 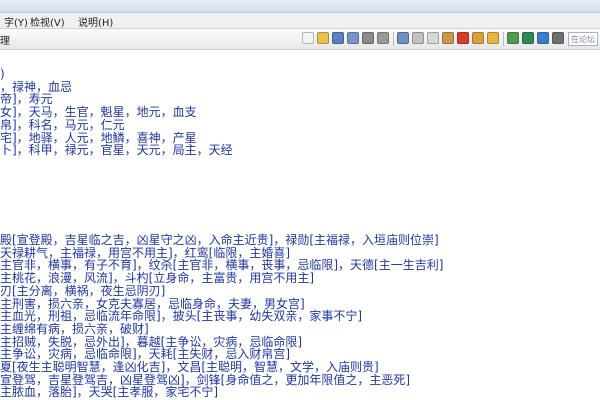 I want to click on menu-bar: 字(Y) 检视(V) 说明(H), so click(x=300, y=21).